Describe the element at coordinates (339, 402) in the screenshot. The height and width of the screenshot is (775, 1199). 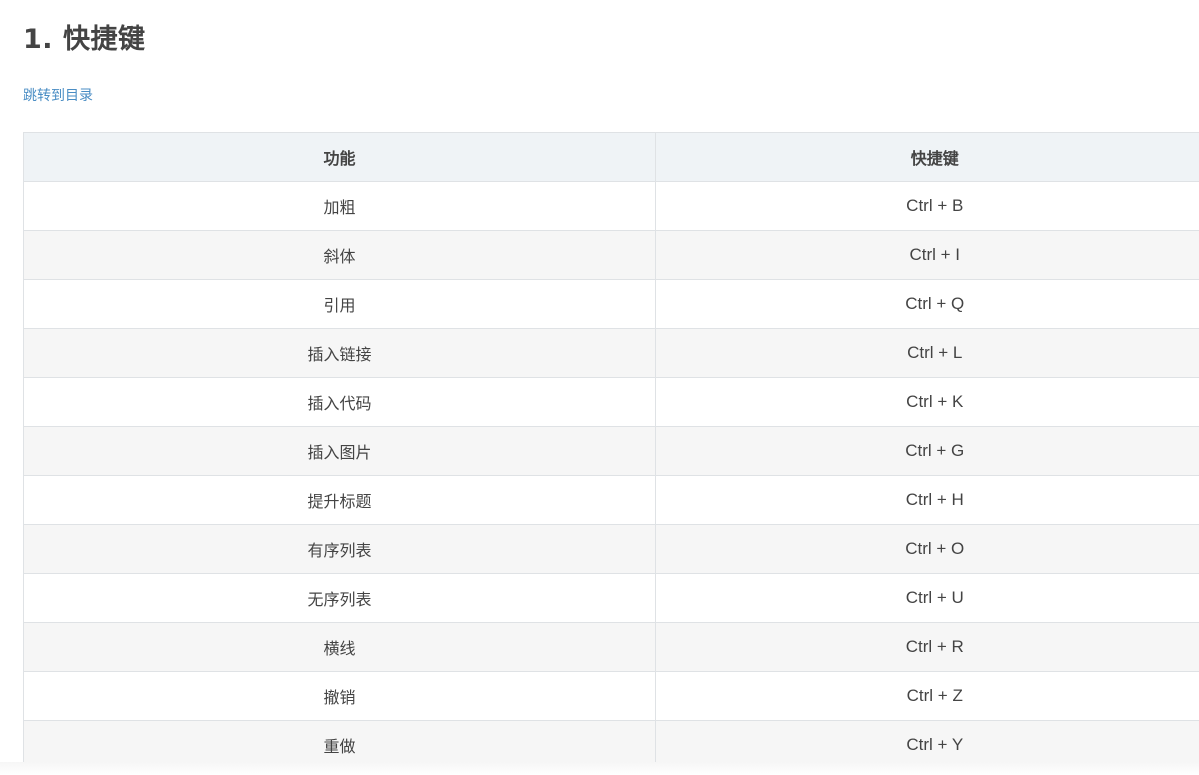
I see `function-cell: 插入代码` at that location.